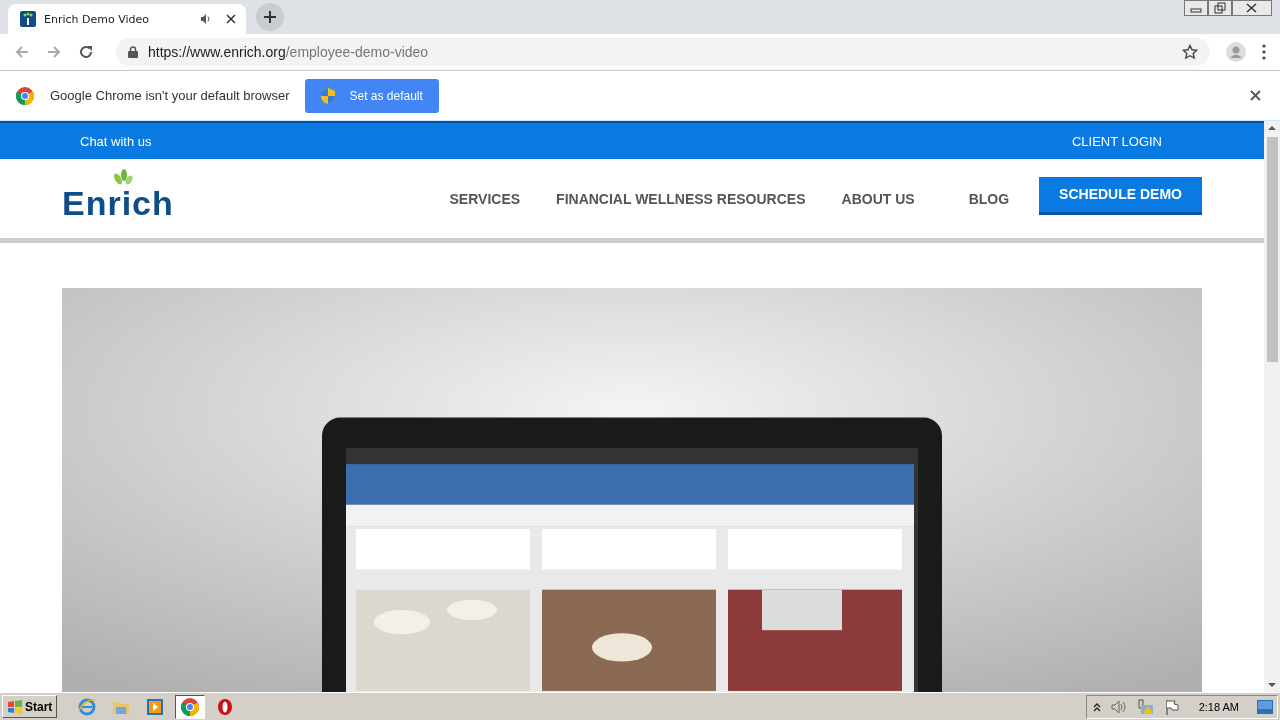 Image resolution: width=1280 pixels, height=720 pixels. What do you see at coordinates (118, 203) in the screenshot?
I see `logo-text: Enrich` at bounding box center [118, 203].